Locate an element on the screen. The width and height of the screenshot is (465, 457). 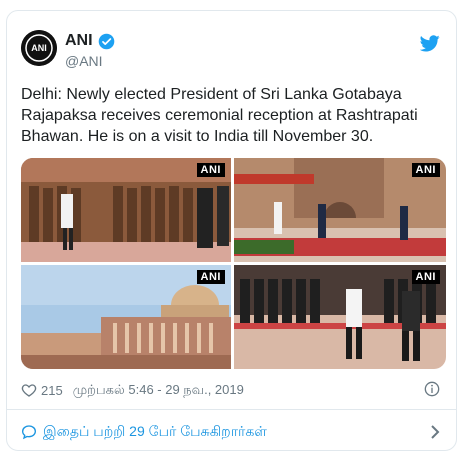
photo-3: ANI is located at coordinates (126, 317).